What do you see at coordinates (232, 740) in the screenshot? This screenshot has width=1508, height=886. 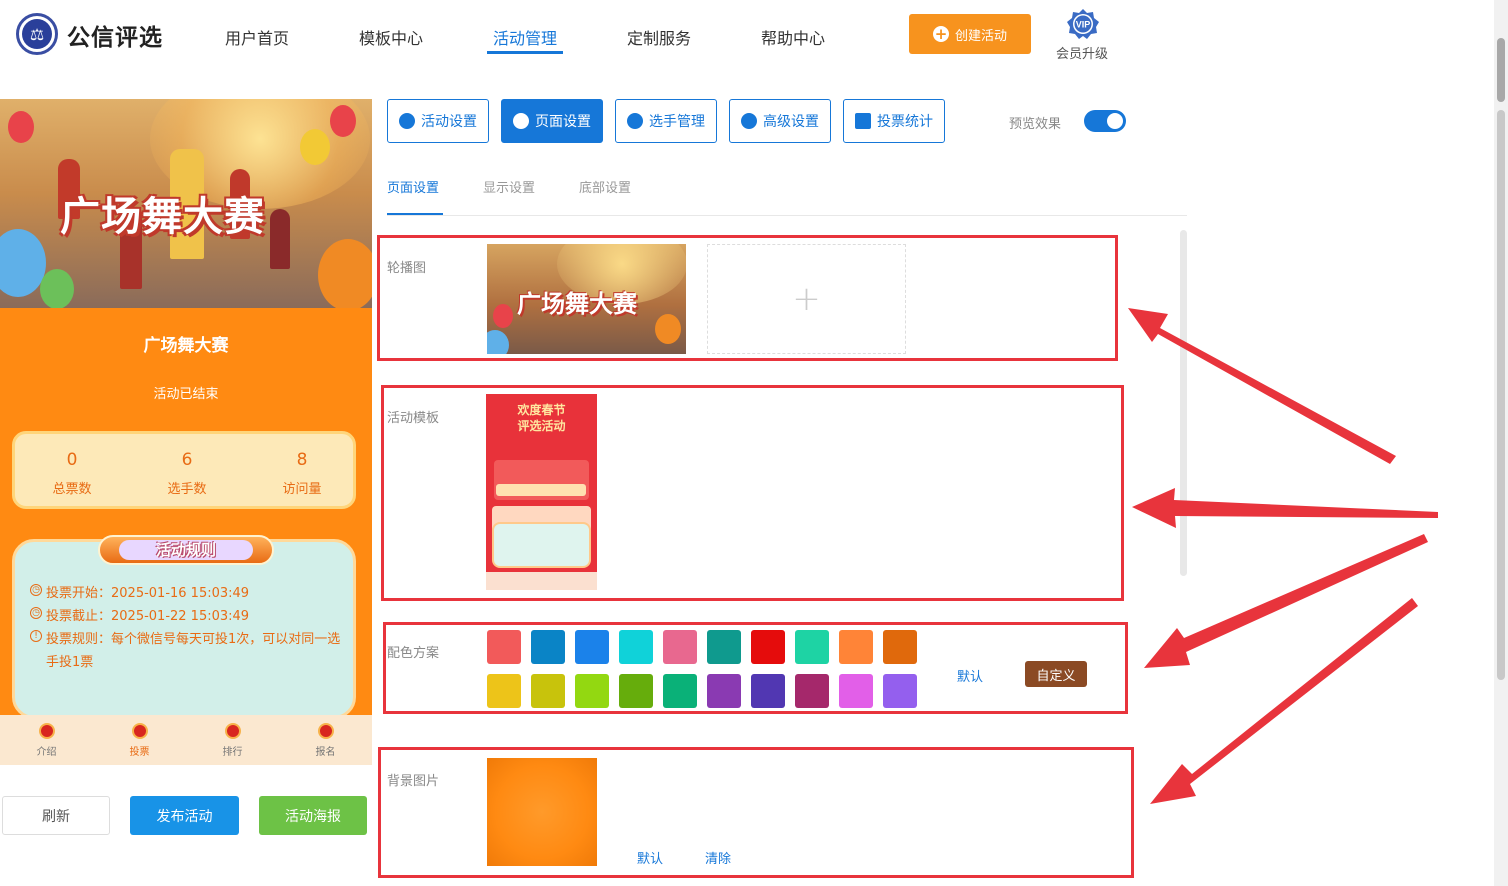 I see `bottom-nav-ranking: 排行` at bounding box center [232, 740].